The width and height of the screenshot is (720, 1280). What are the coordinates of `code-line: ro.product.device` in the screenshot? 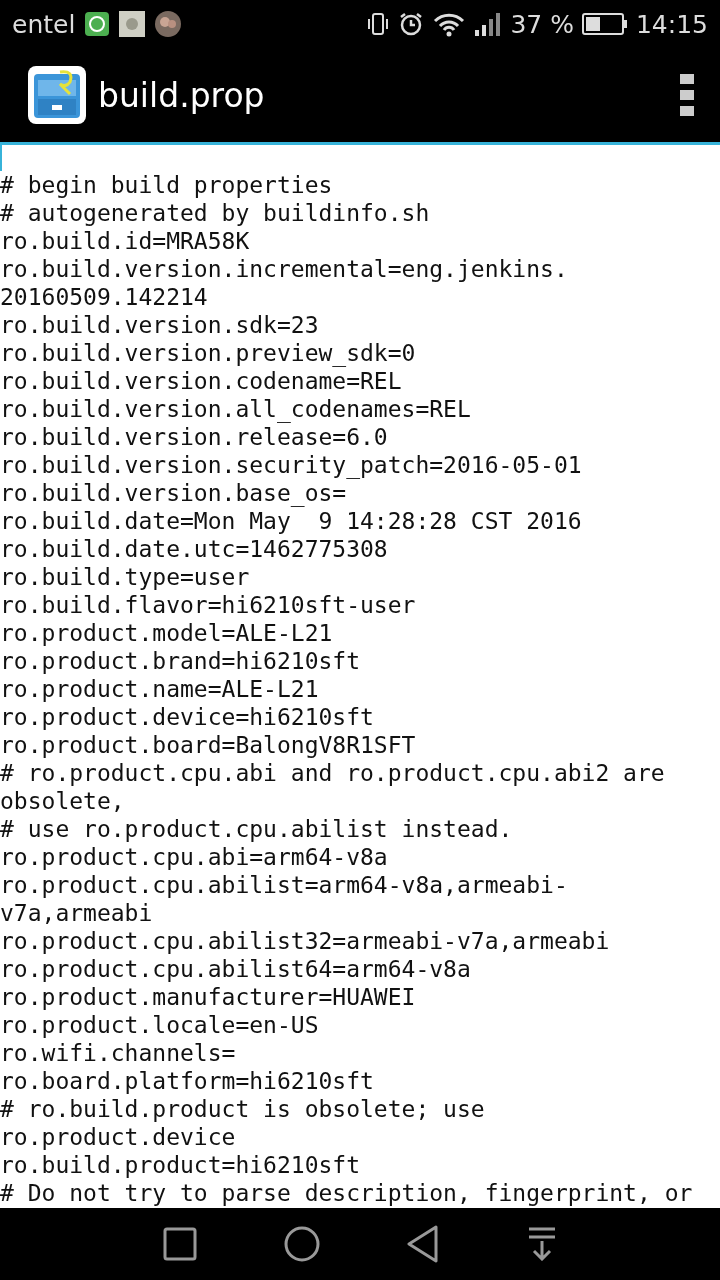 It's located at (118, 1137).